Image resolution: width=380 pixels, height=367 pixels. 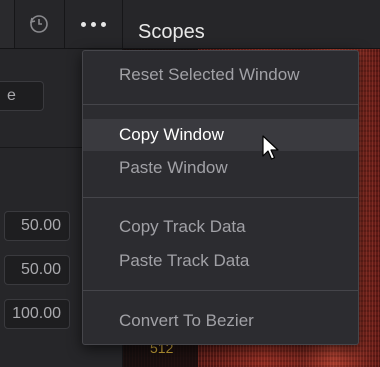 I want to click on menu-item-label: Reset Selected Window, so click(x=209, y=74).